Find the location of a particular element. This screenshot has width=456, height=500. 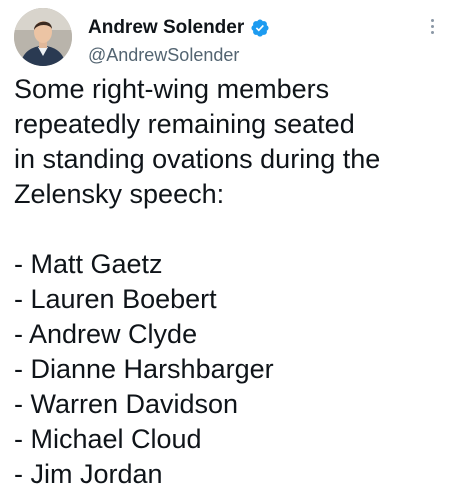

author-name-line: Andrew Solender is located at coordinates (179, 28).